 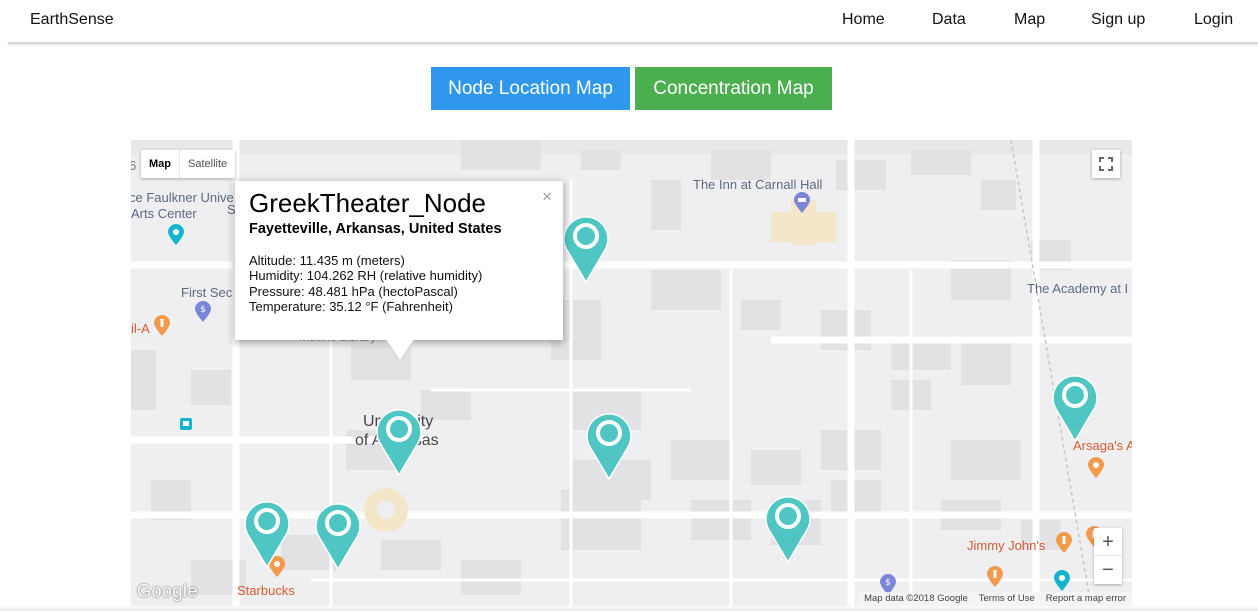 What do you see at coordinates (207, 292) in the screenshot?
I see `map-label-first-security: First Sec` at bounding box center [207, 292].